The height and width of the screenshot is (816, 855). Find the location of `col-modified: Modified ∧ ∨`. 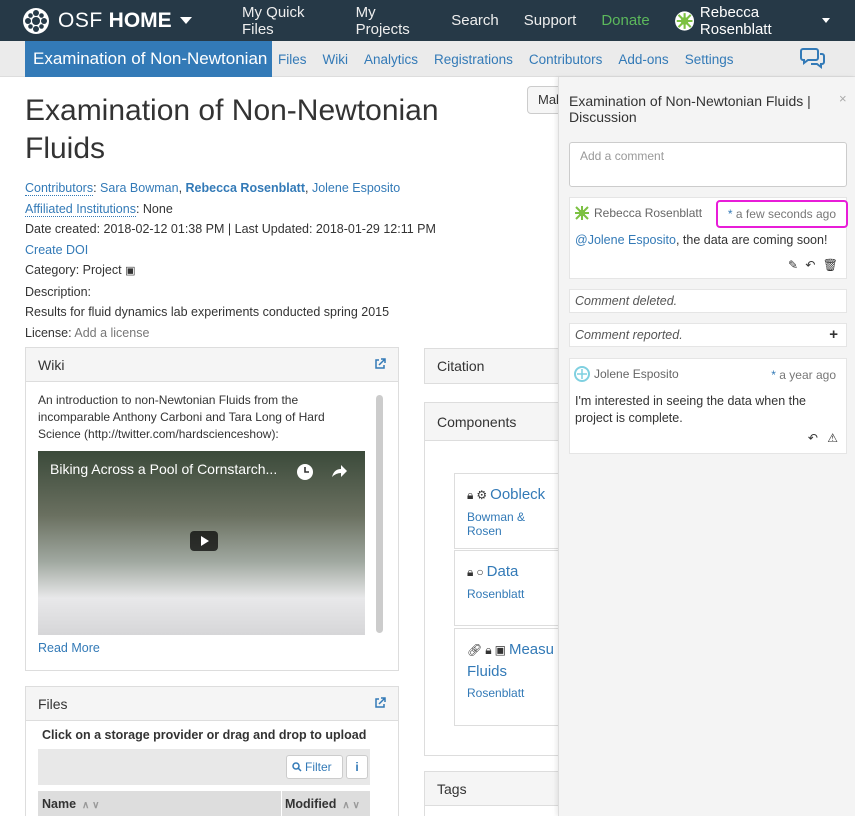

col-modified: Modified ∧ ∨ is located at coordinates (322, 804).